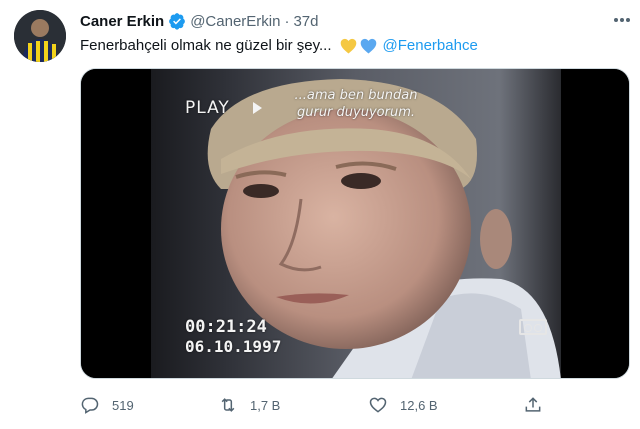  Describe the element at coordinates (122, 21) in the screenshot. I see `display-name: Caner Erkin` at that location.